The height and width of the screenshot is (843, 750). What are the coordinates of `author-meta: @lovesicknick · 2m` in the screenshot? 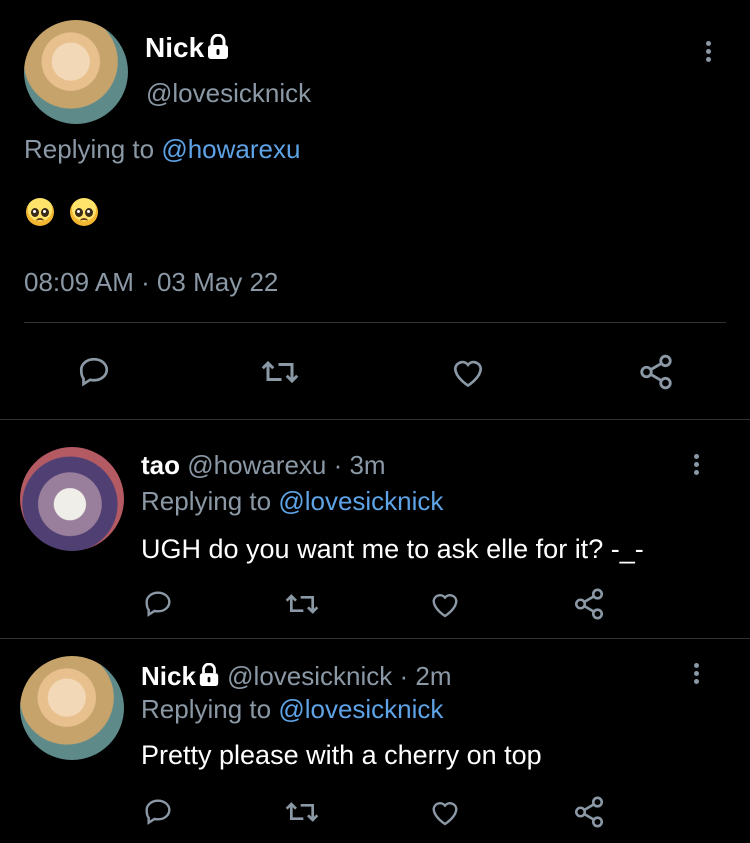 It's located at (339, 676).